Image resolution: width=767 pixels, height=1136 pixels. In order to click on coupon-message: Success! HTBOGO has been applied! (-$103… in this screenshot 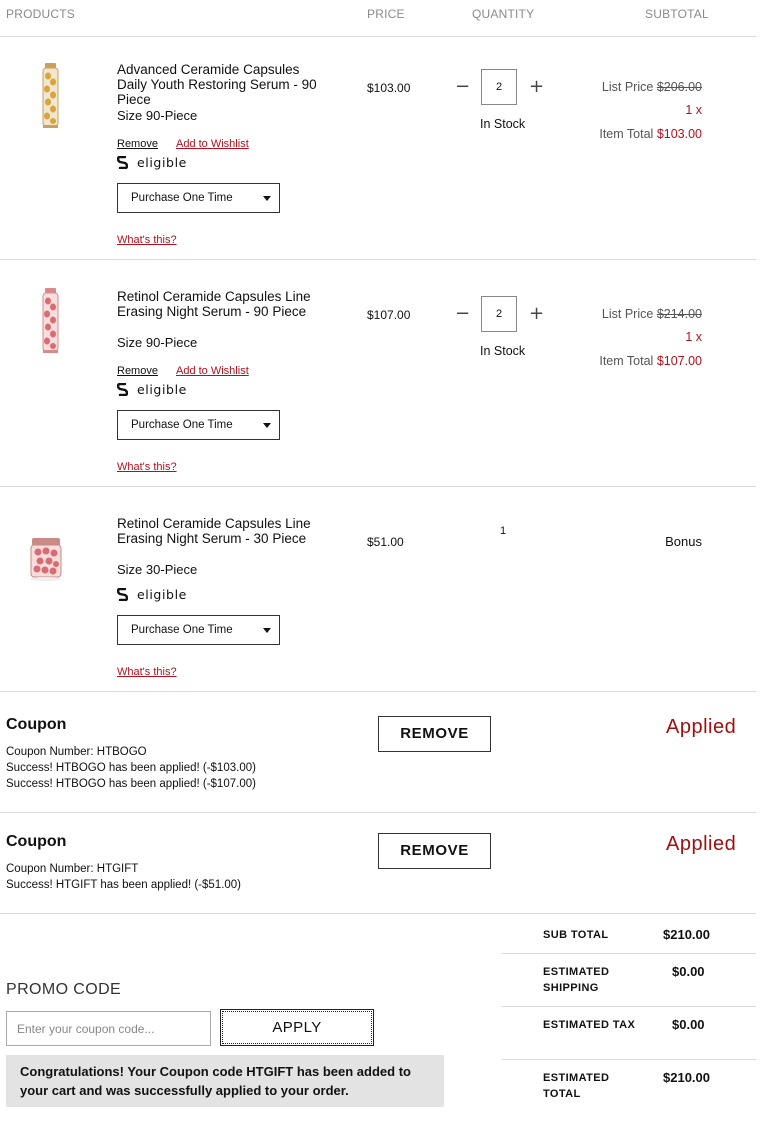, I will do `click(131, 768)`.